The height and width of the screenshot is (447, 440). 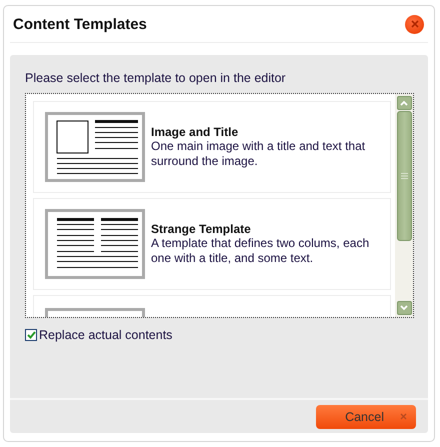 What do you see at coordinates (195, 132) in the screenshot?
I see `template-title: Image and Title` at bounding box center [195, 132].